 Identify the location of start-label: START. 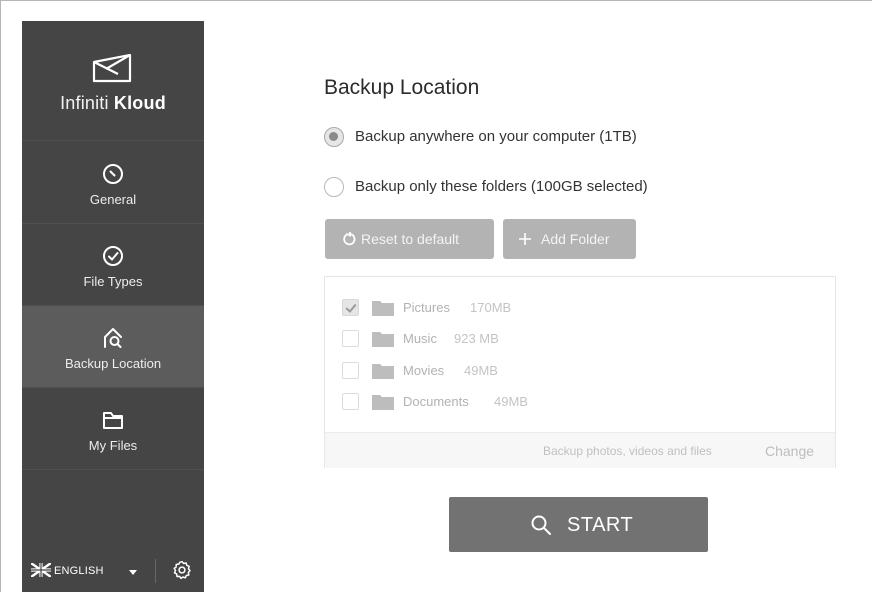
(600, 525).